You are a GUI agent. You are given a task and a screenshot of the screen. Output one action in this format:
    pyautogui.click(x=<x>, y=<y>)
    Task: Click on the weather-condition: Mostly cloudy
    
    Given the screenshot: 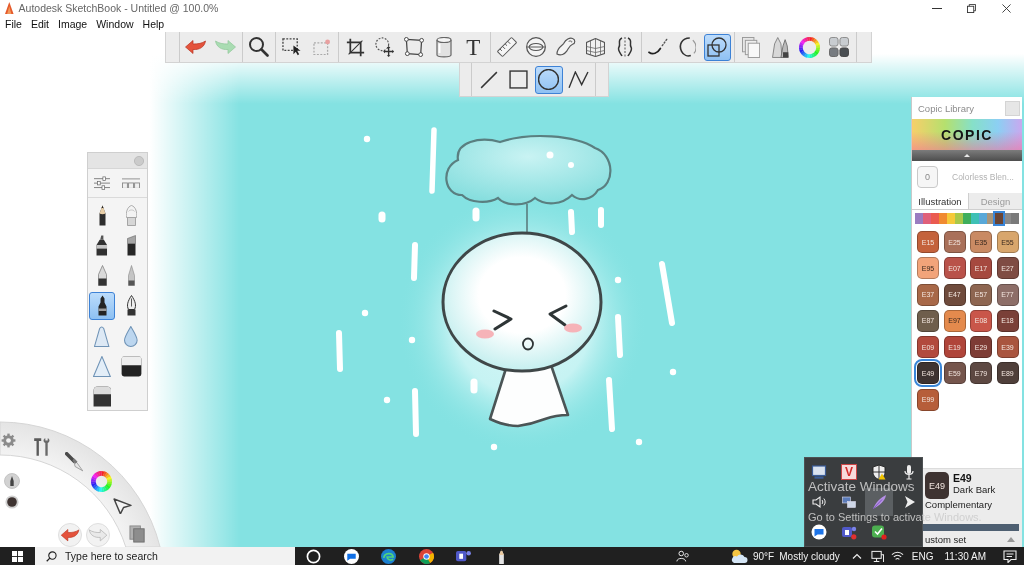 What is the action you would take?
    pyautogui.click(x=809, y=556)
    